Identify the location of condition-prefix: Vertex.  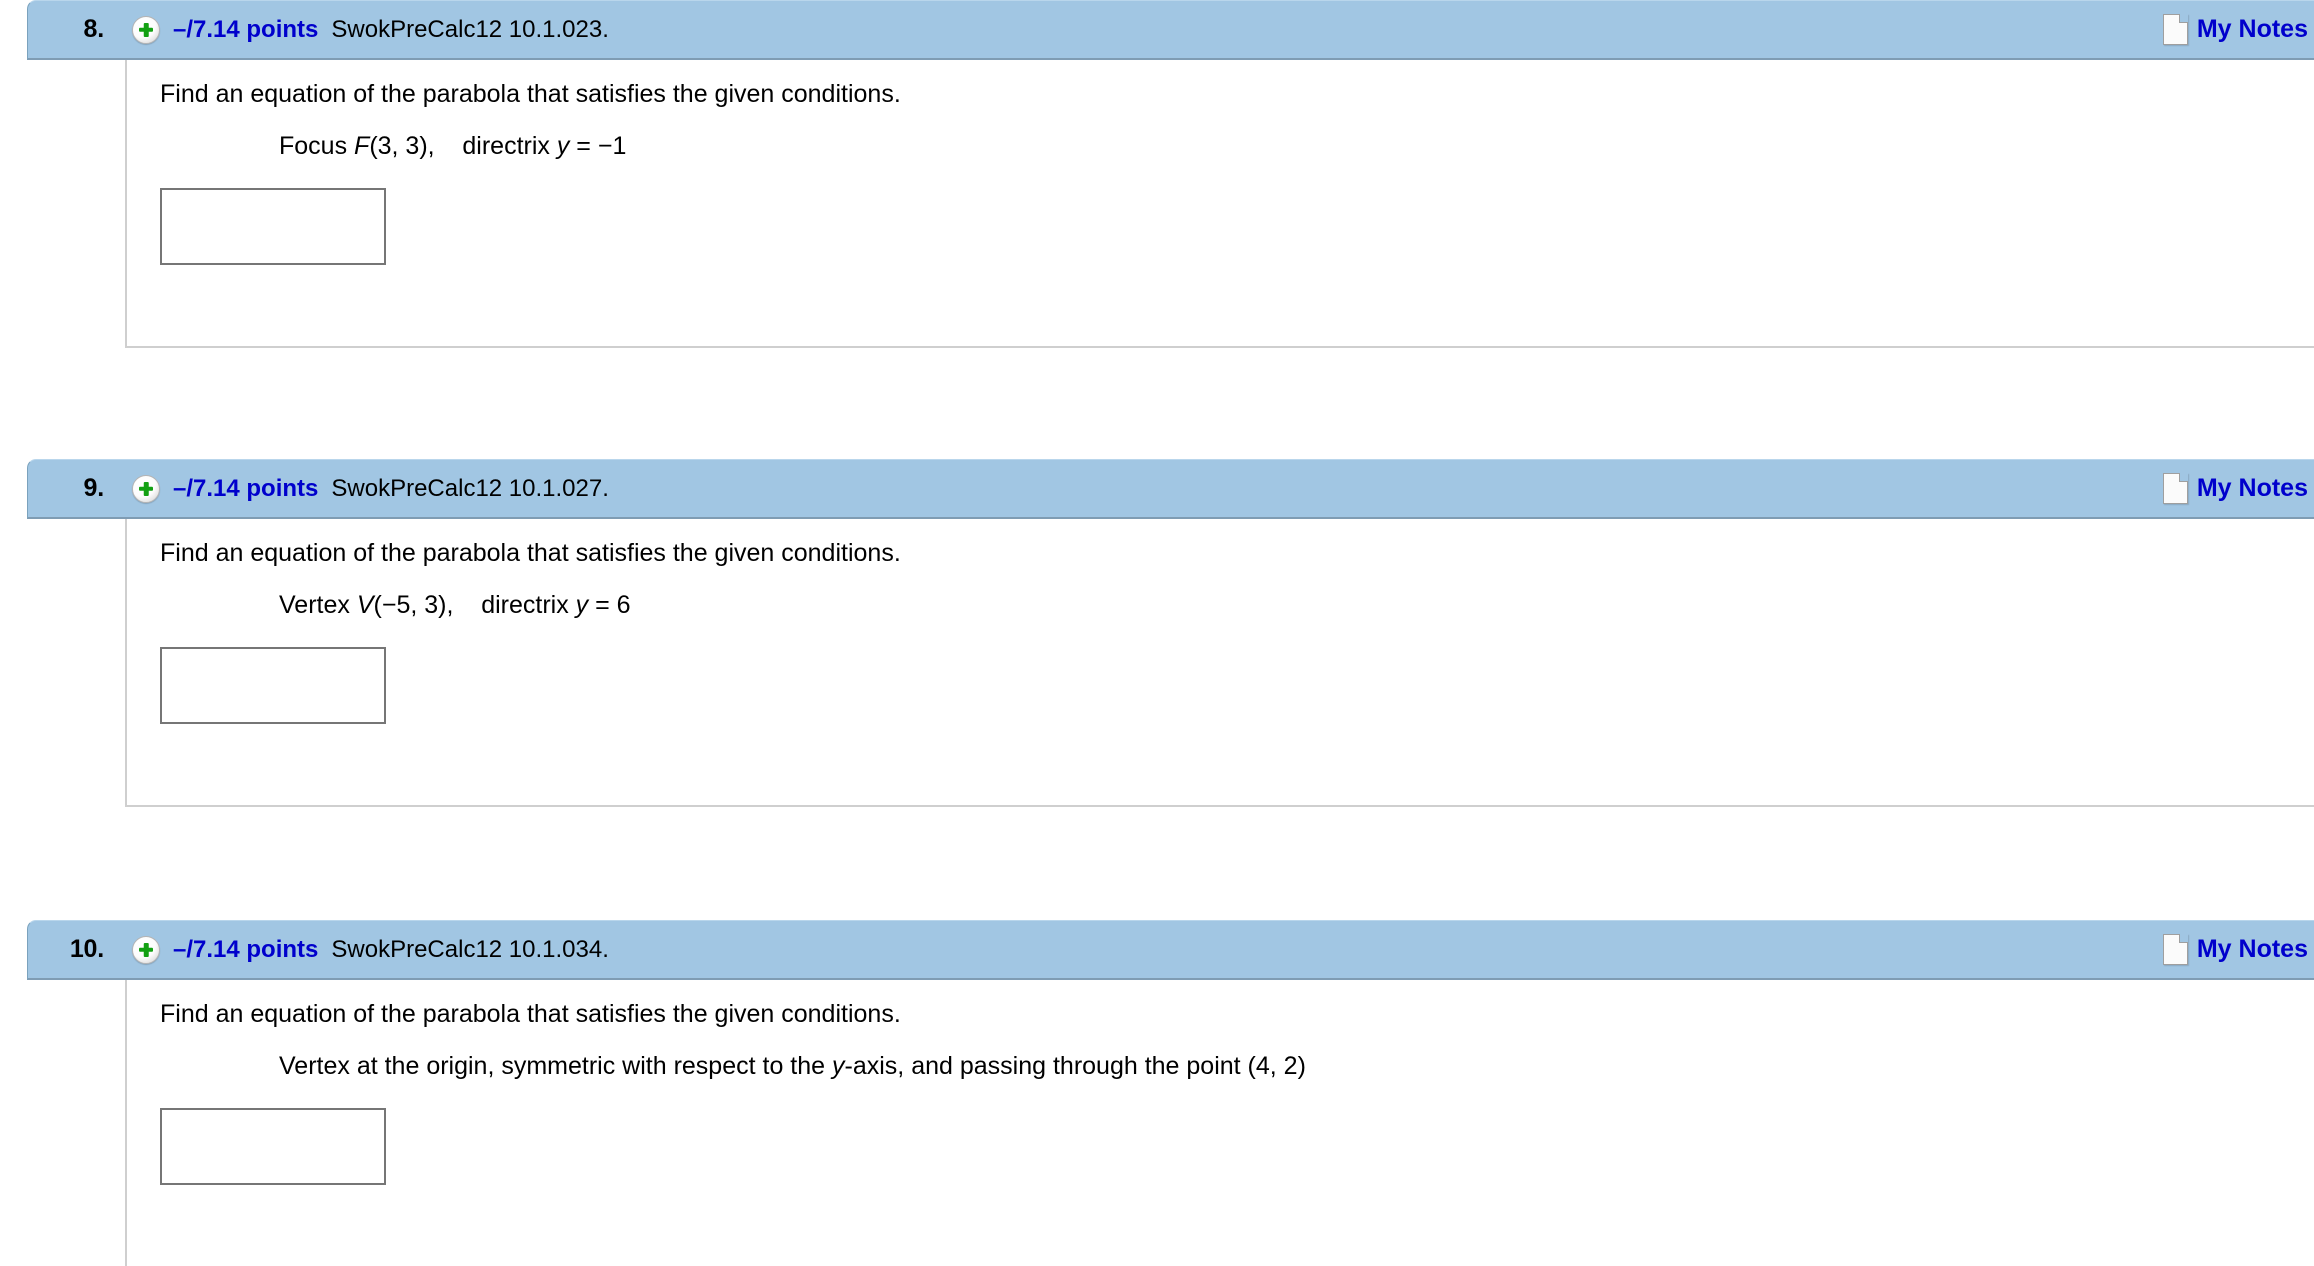
(318, 605).